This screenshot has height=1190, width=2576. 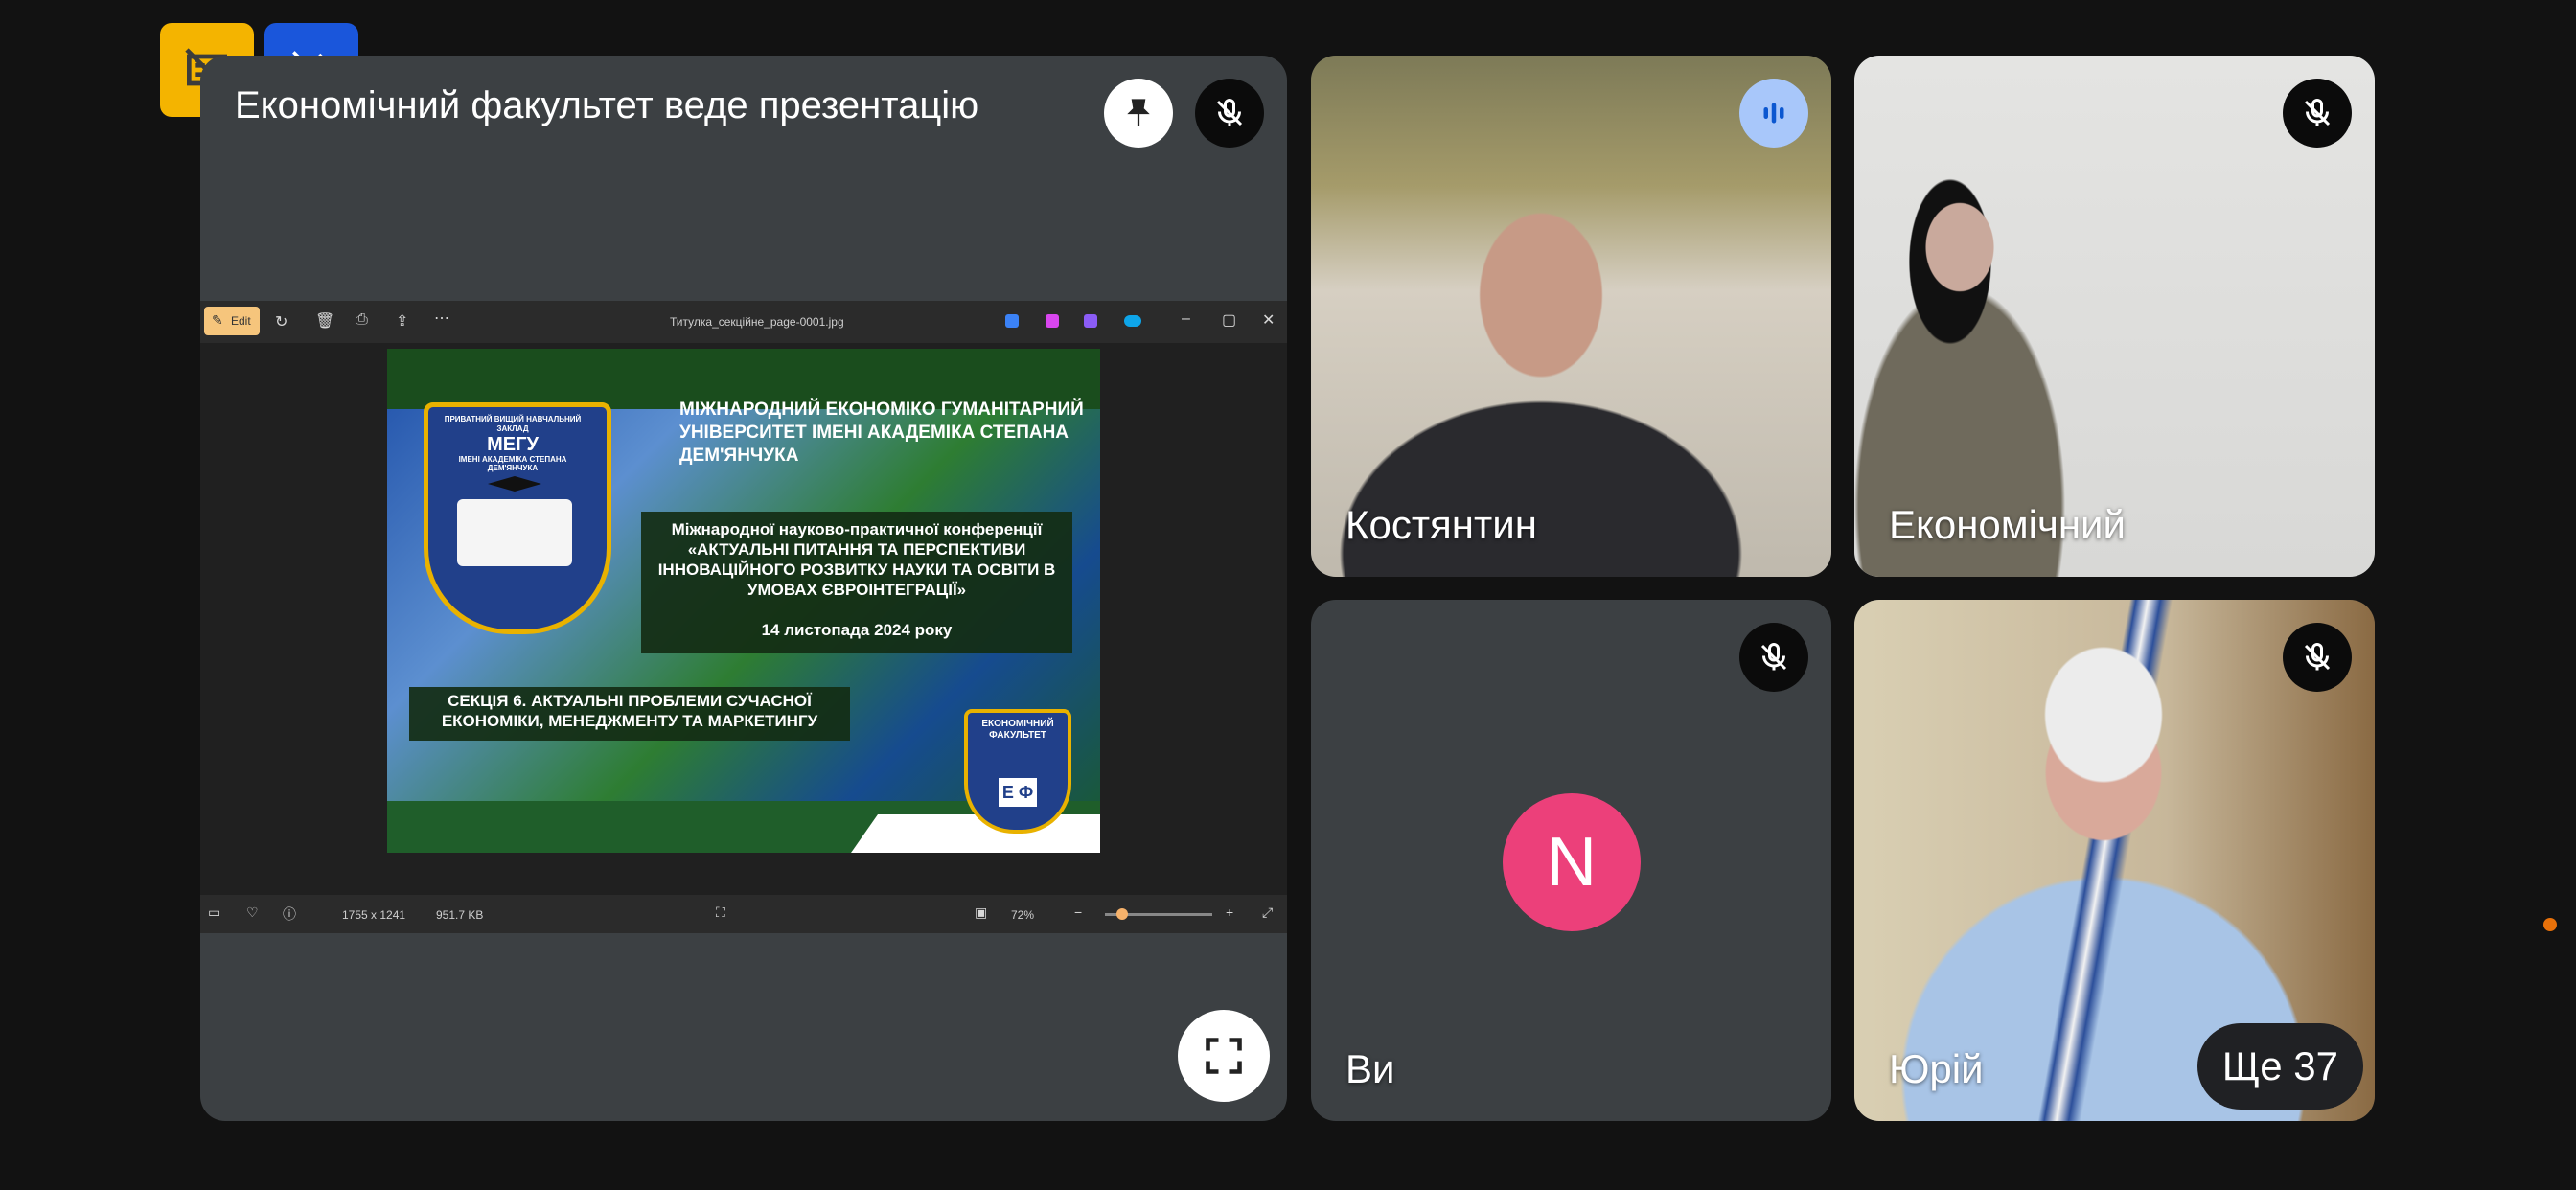 I want to click on participant-name: Економічний, so click(x=2007, y=525).